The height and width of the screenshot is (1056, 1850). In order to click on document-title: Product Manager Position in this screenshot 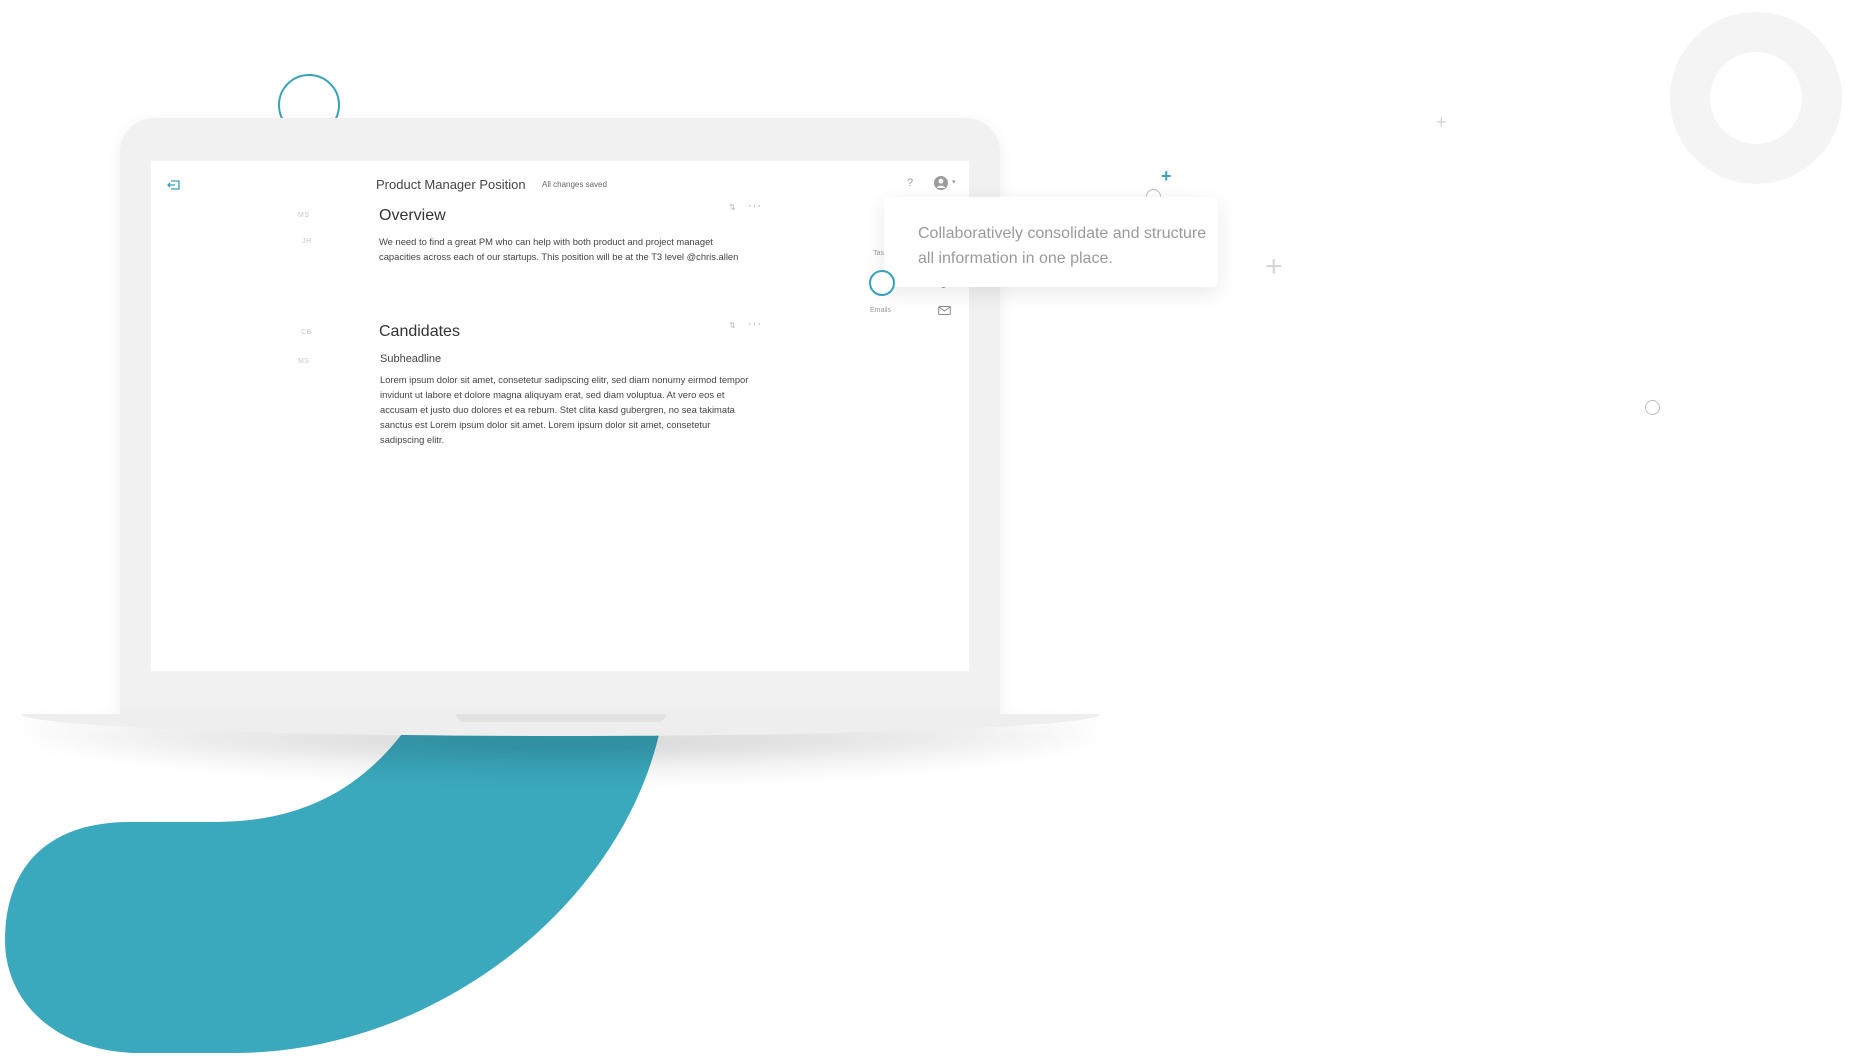, I will do `click(451, 184)`.